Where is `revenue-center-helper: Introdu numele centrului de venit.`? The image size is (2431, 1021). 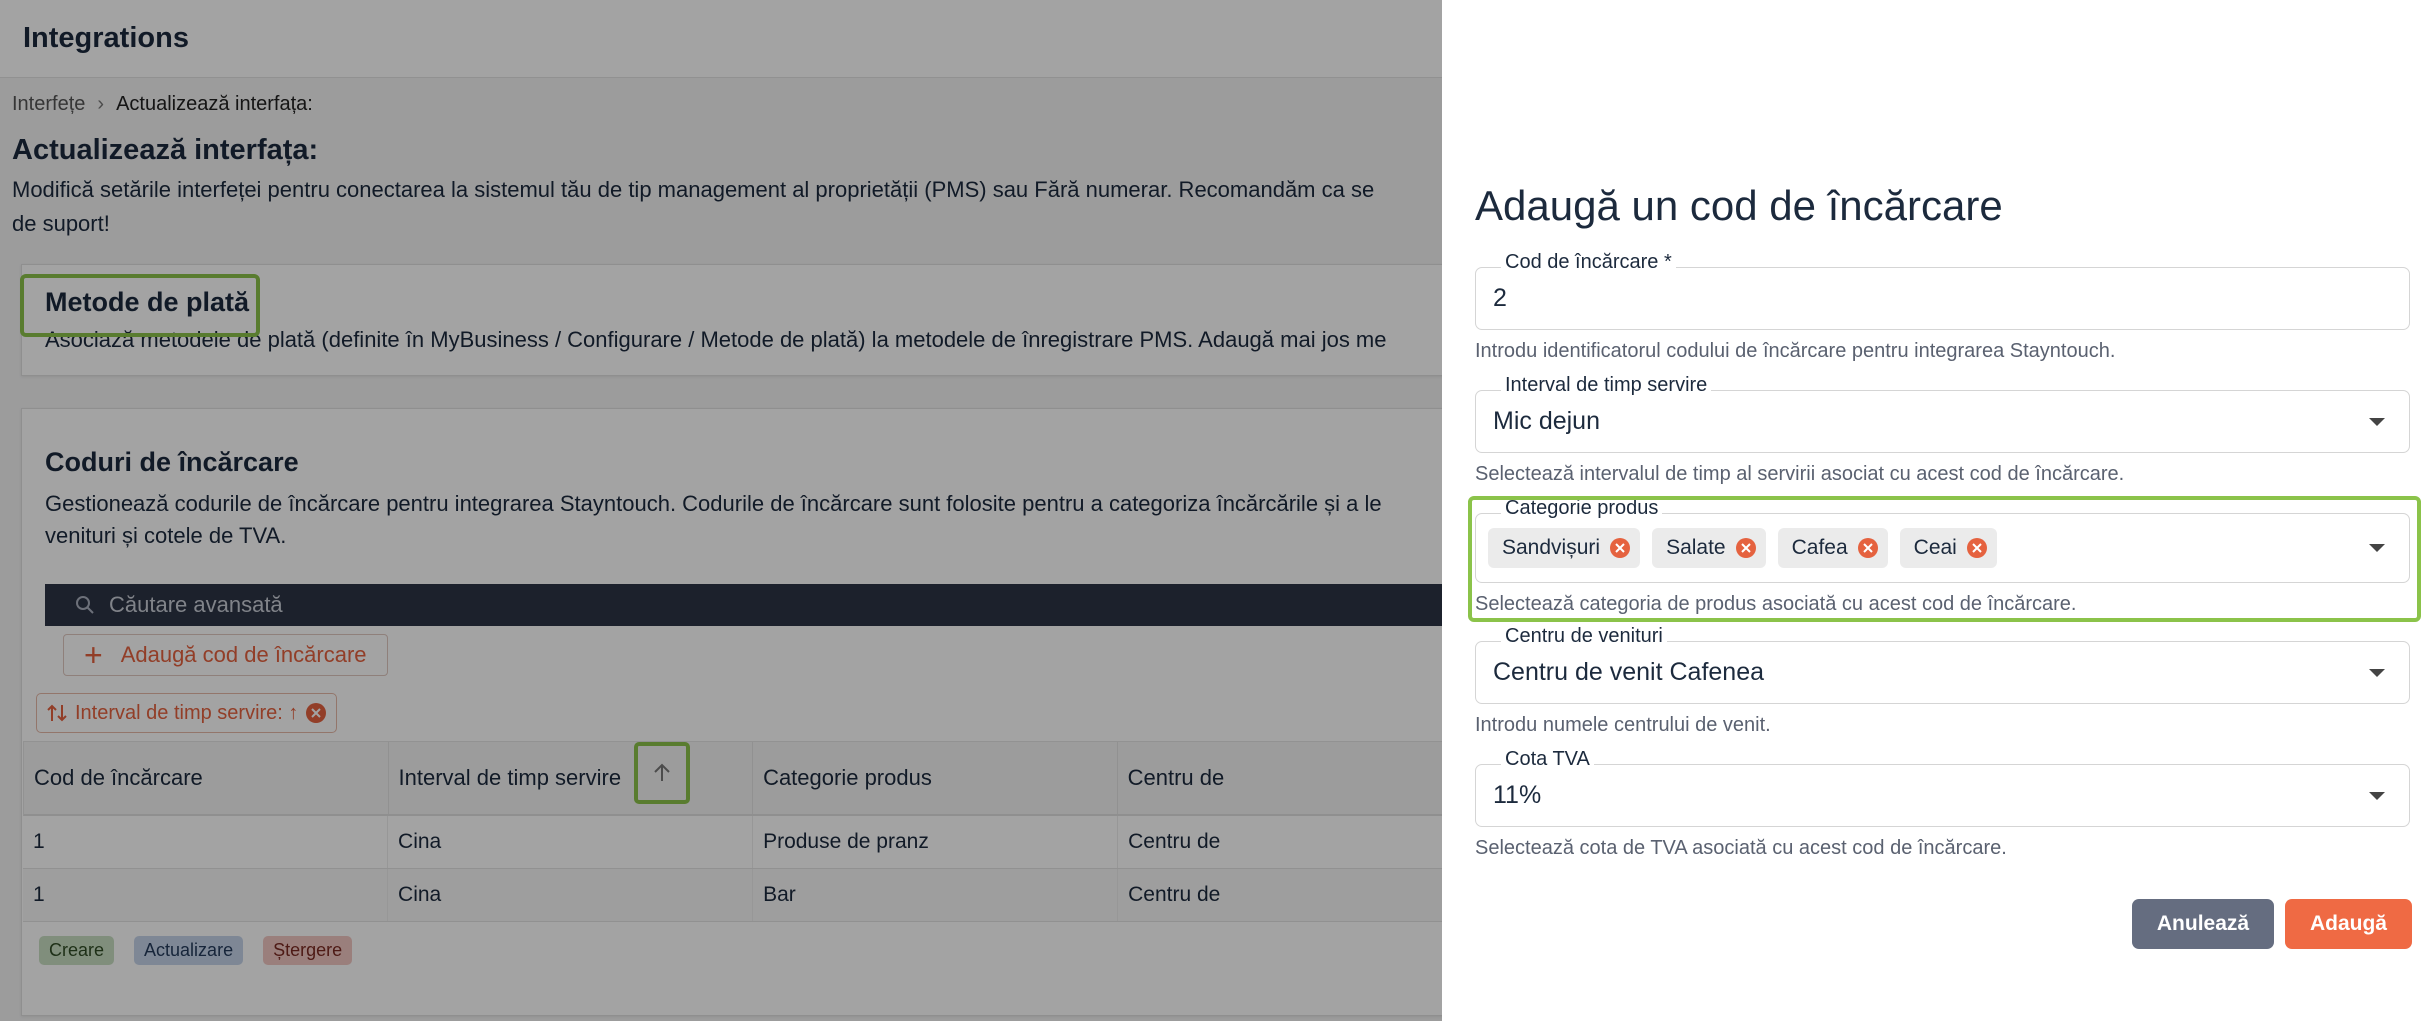
revenue-center-helper: Introdu numele centrului de venit. is located at coordinates (1623, 725).